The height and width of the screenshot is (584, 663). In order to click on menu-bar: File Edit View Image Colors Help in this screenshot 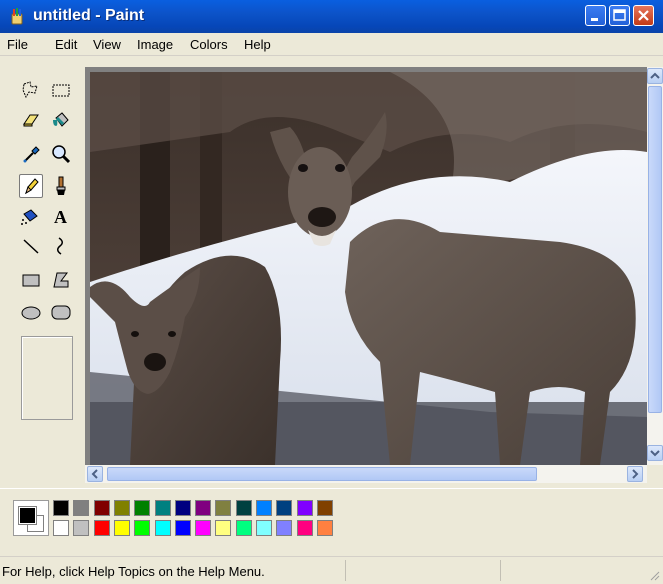, I will do `click(331, 44)`.